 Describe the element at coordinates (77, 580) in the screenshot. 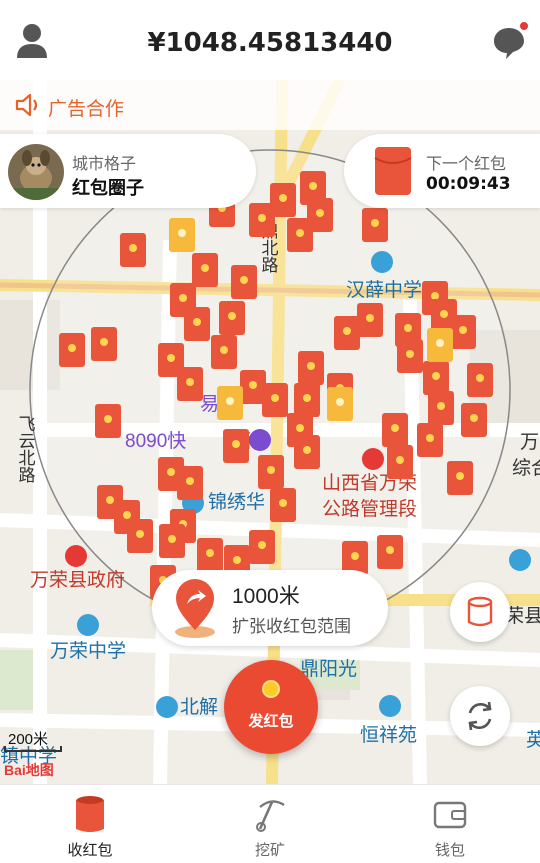

I see `map-label: 万荣县政府` at that location.